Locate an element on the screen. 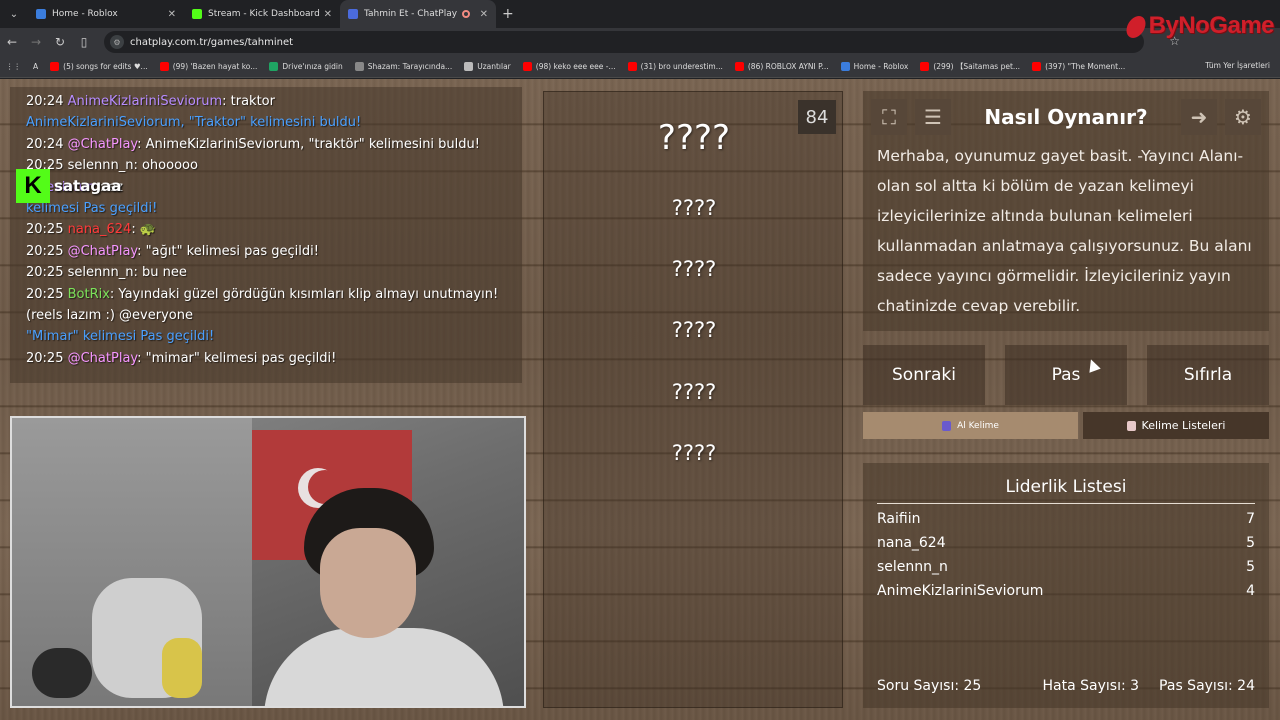  exit-icon: ➜ is located at coordinates (1199, 117).